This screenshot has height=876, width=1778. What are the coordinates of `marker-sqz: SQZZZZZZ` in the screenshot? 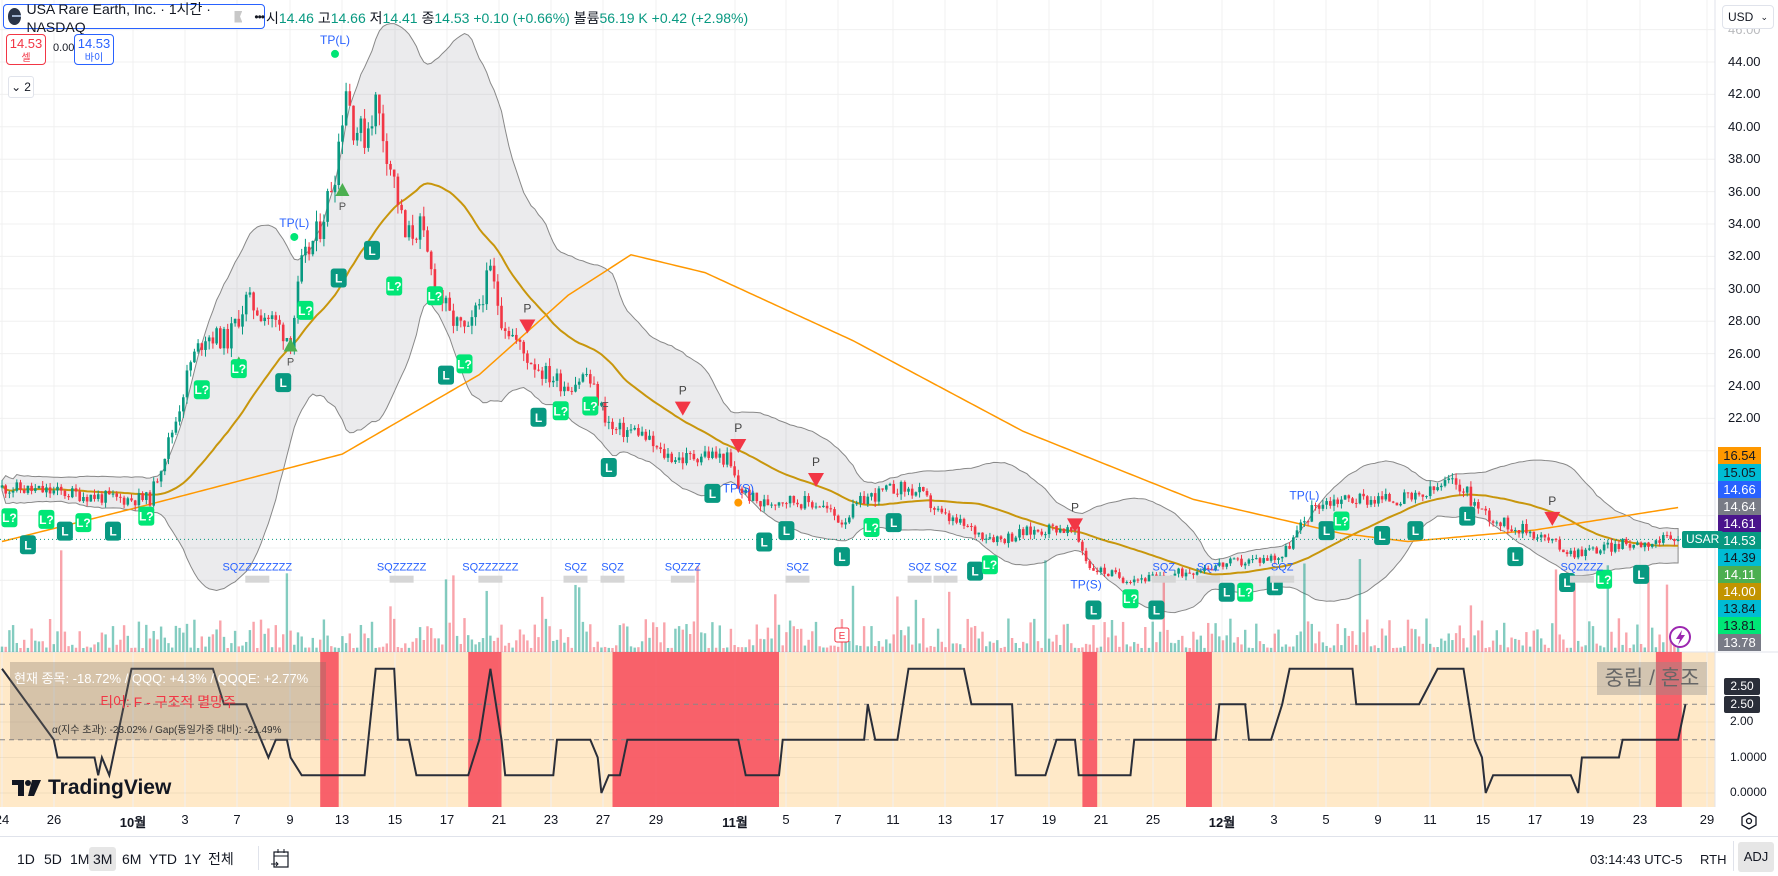 It's located at (490, 572).